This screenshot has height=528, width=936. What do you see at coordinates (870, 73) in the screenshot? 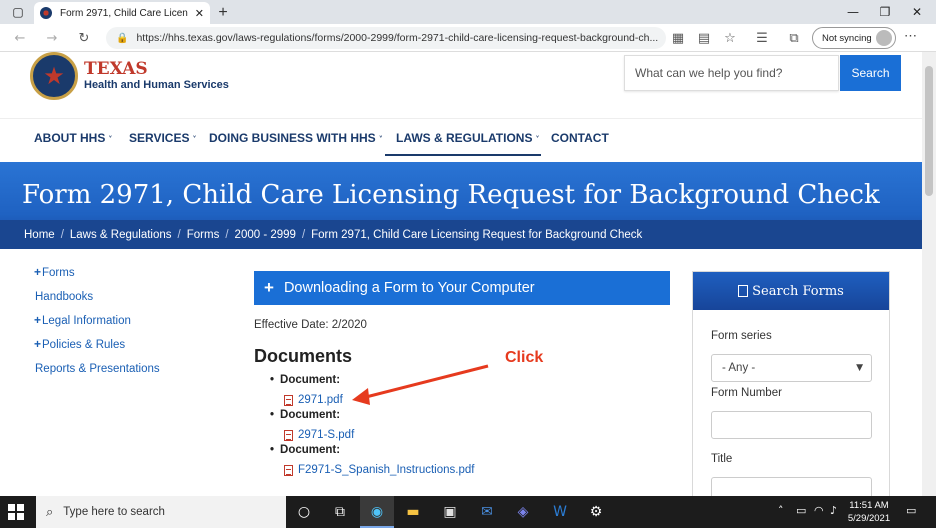
I see `site-search-button: Search` at bounding box center [870, 73].